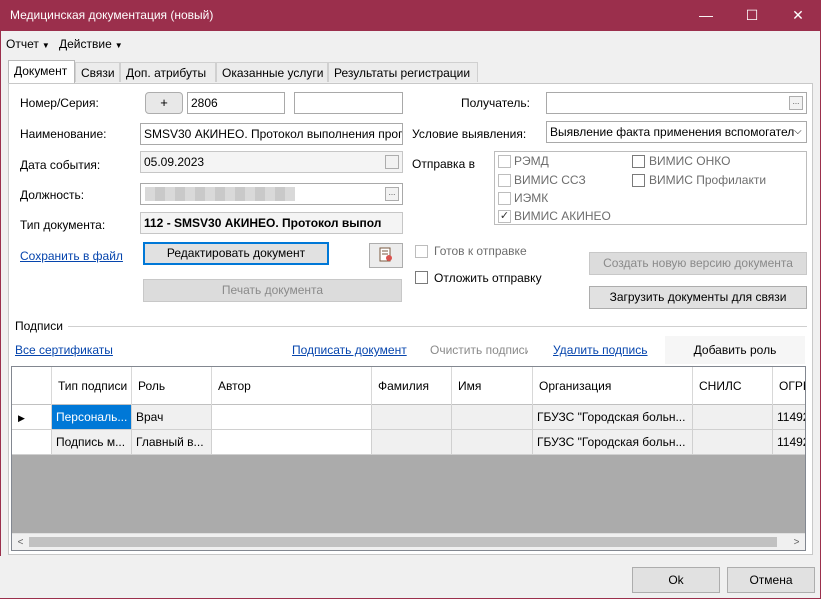 Image resolution: width=821 pixels, height=599 pixels. What do you see at coordinates (403, 72) in the screenshot?
I see `tab-registration-results: Результаты регистрации` at bounding box center [403, 72].